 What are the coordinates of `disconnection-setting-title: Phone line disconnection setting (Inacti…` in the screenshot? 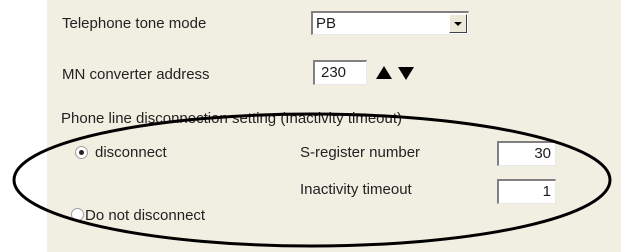 It's located at (232, 118).